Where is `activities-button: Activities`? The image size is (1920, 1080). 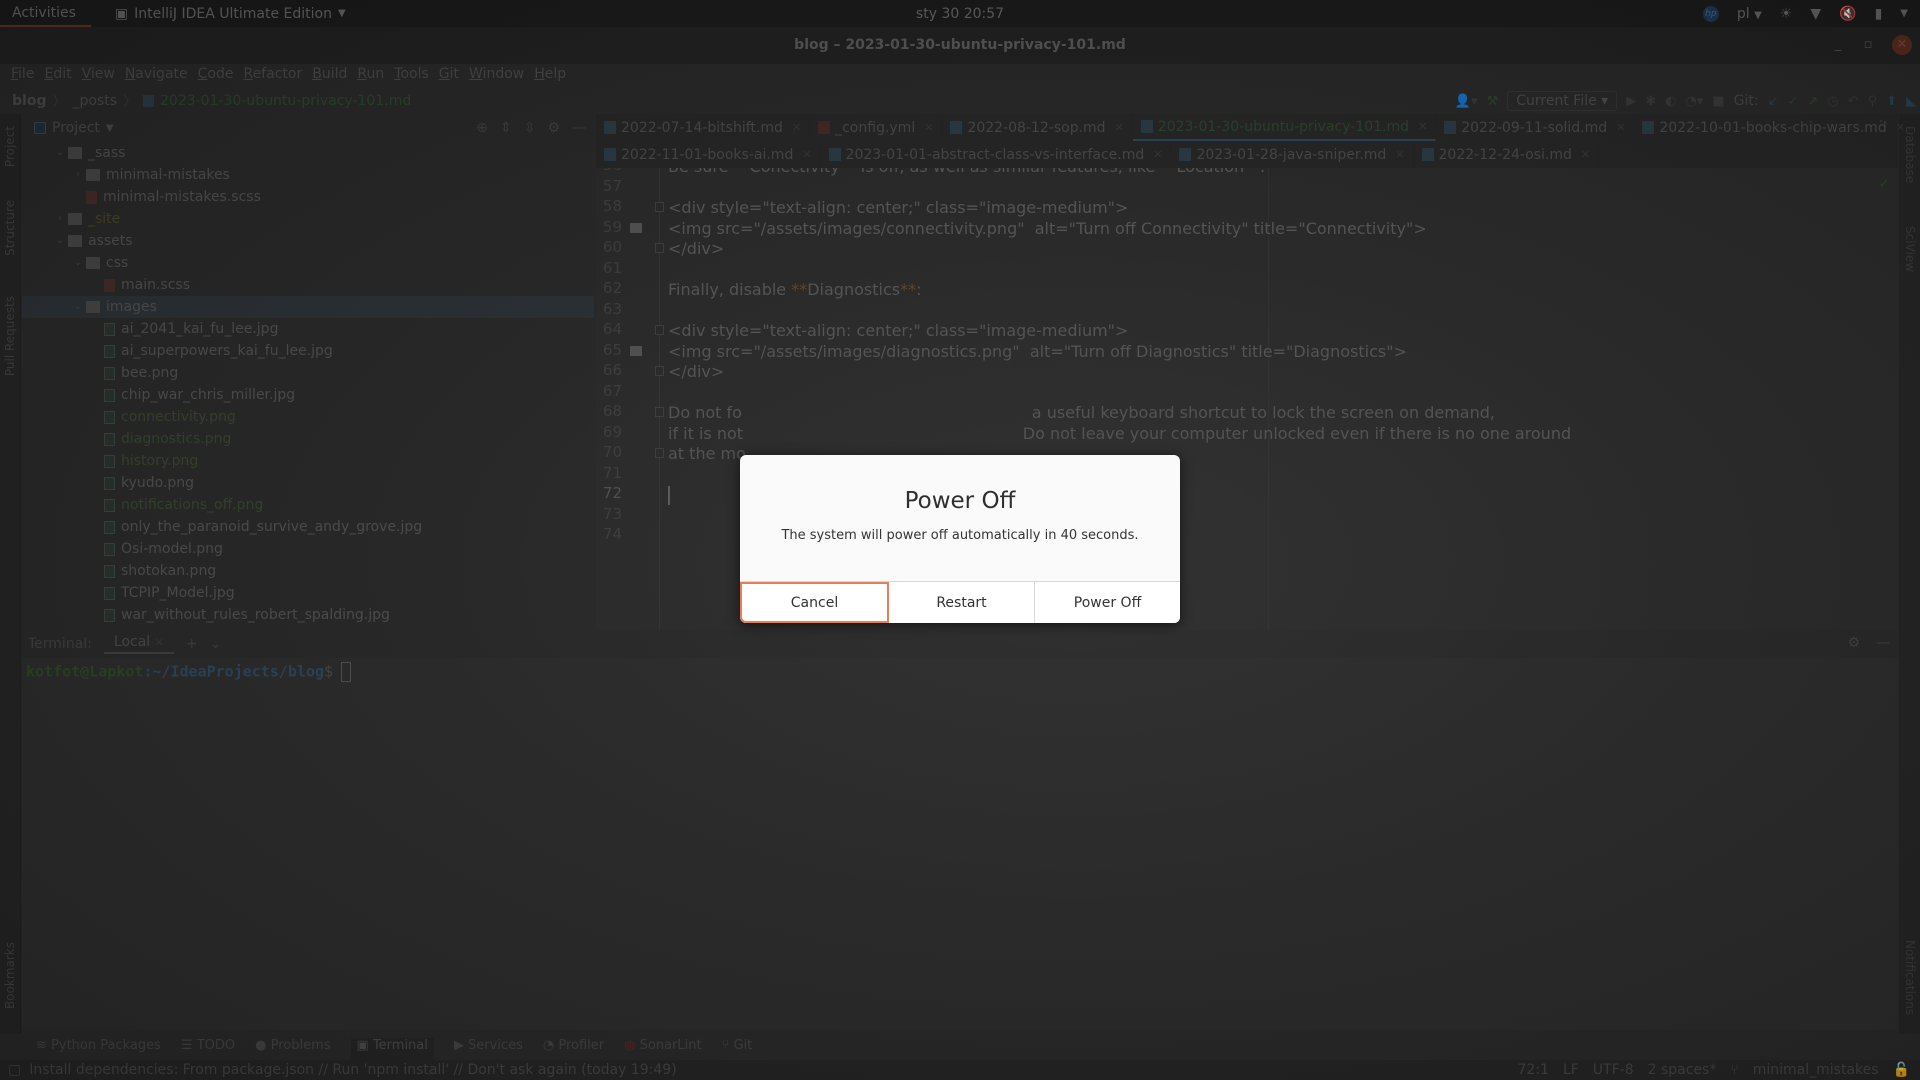 activities-button: Activities is located at coordinates (45, 13).